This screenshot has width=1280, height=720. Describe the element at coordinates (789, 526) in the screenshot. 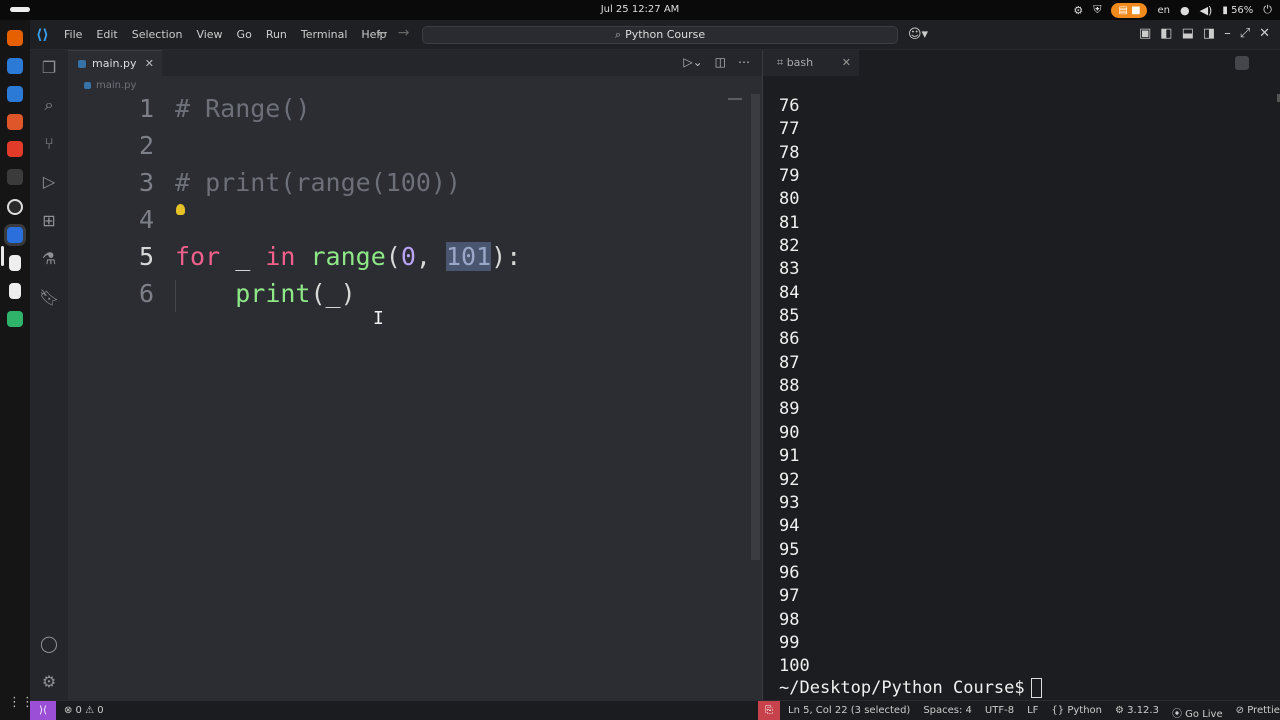

I see `terminal-line: 94` at that location.